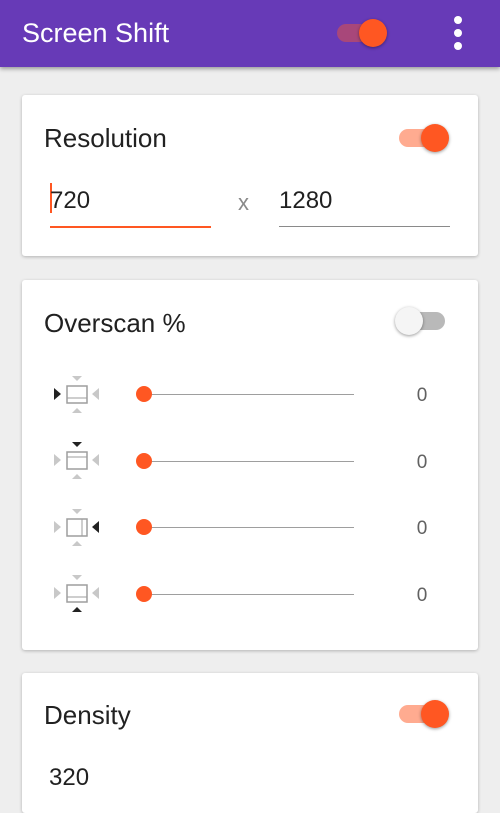 This screenshot has width=500, height=813. Describe the element at coordinates (243, 202) in the screenshot. I see `resolution-separator: x` at that location.